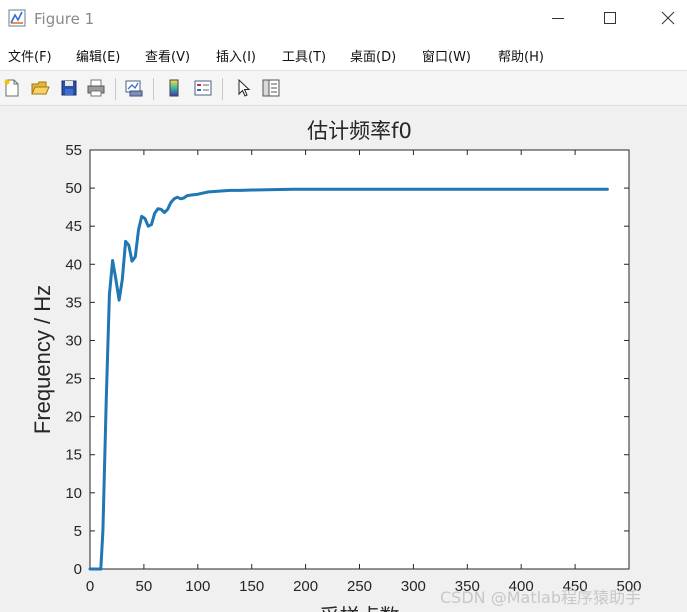 This screenshot has height=612, width=687. What do you see at coordinates (42, 359) in the screenshot?
I see `y-axis-label: Frequency / Hz` at bounding box center [42, 359].